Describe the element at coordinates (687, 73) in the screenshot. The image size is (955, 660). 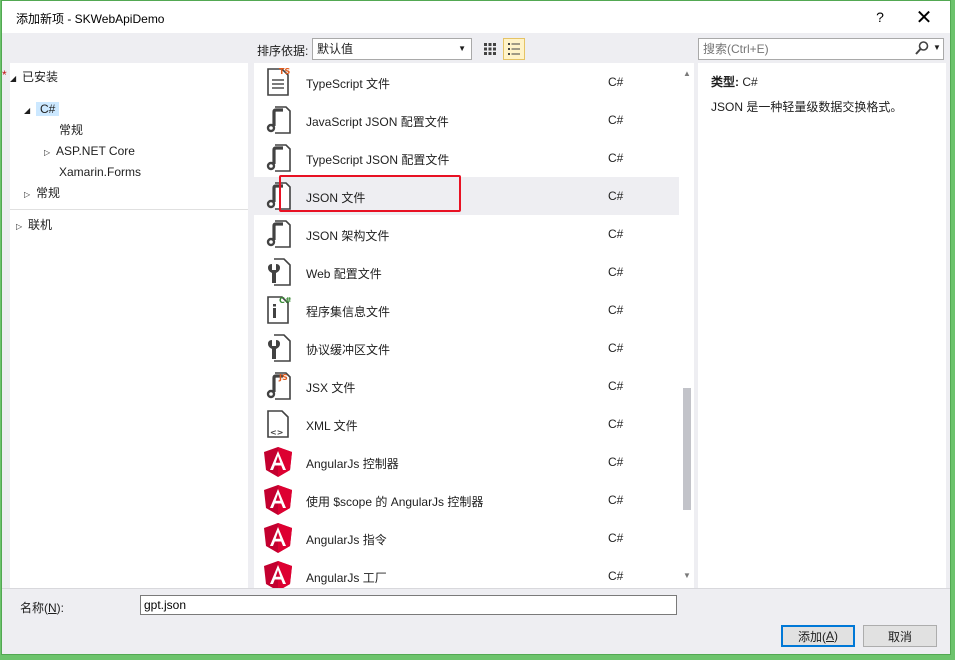
I see `scroll-up-icon: ▲` at that location.